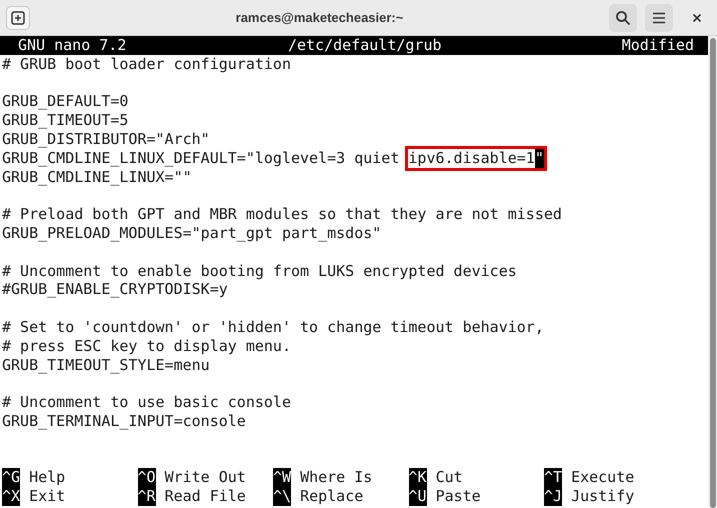 Image resolution: width=717 pixels, height=508 pixels. Describe the element at coordinates (115, 289) in the screenshot. I see `code-line: #GRUB_ENABLE_CRYPTODISK=y` at that location.